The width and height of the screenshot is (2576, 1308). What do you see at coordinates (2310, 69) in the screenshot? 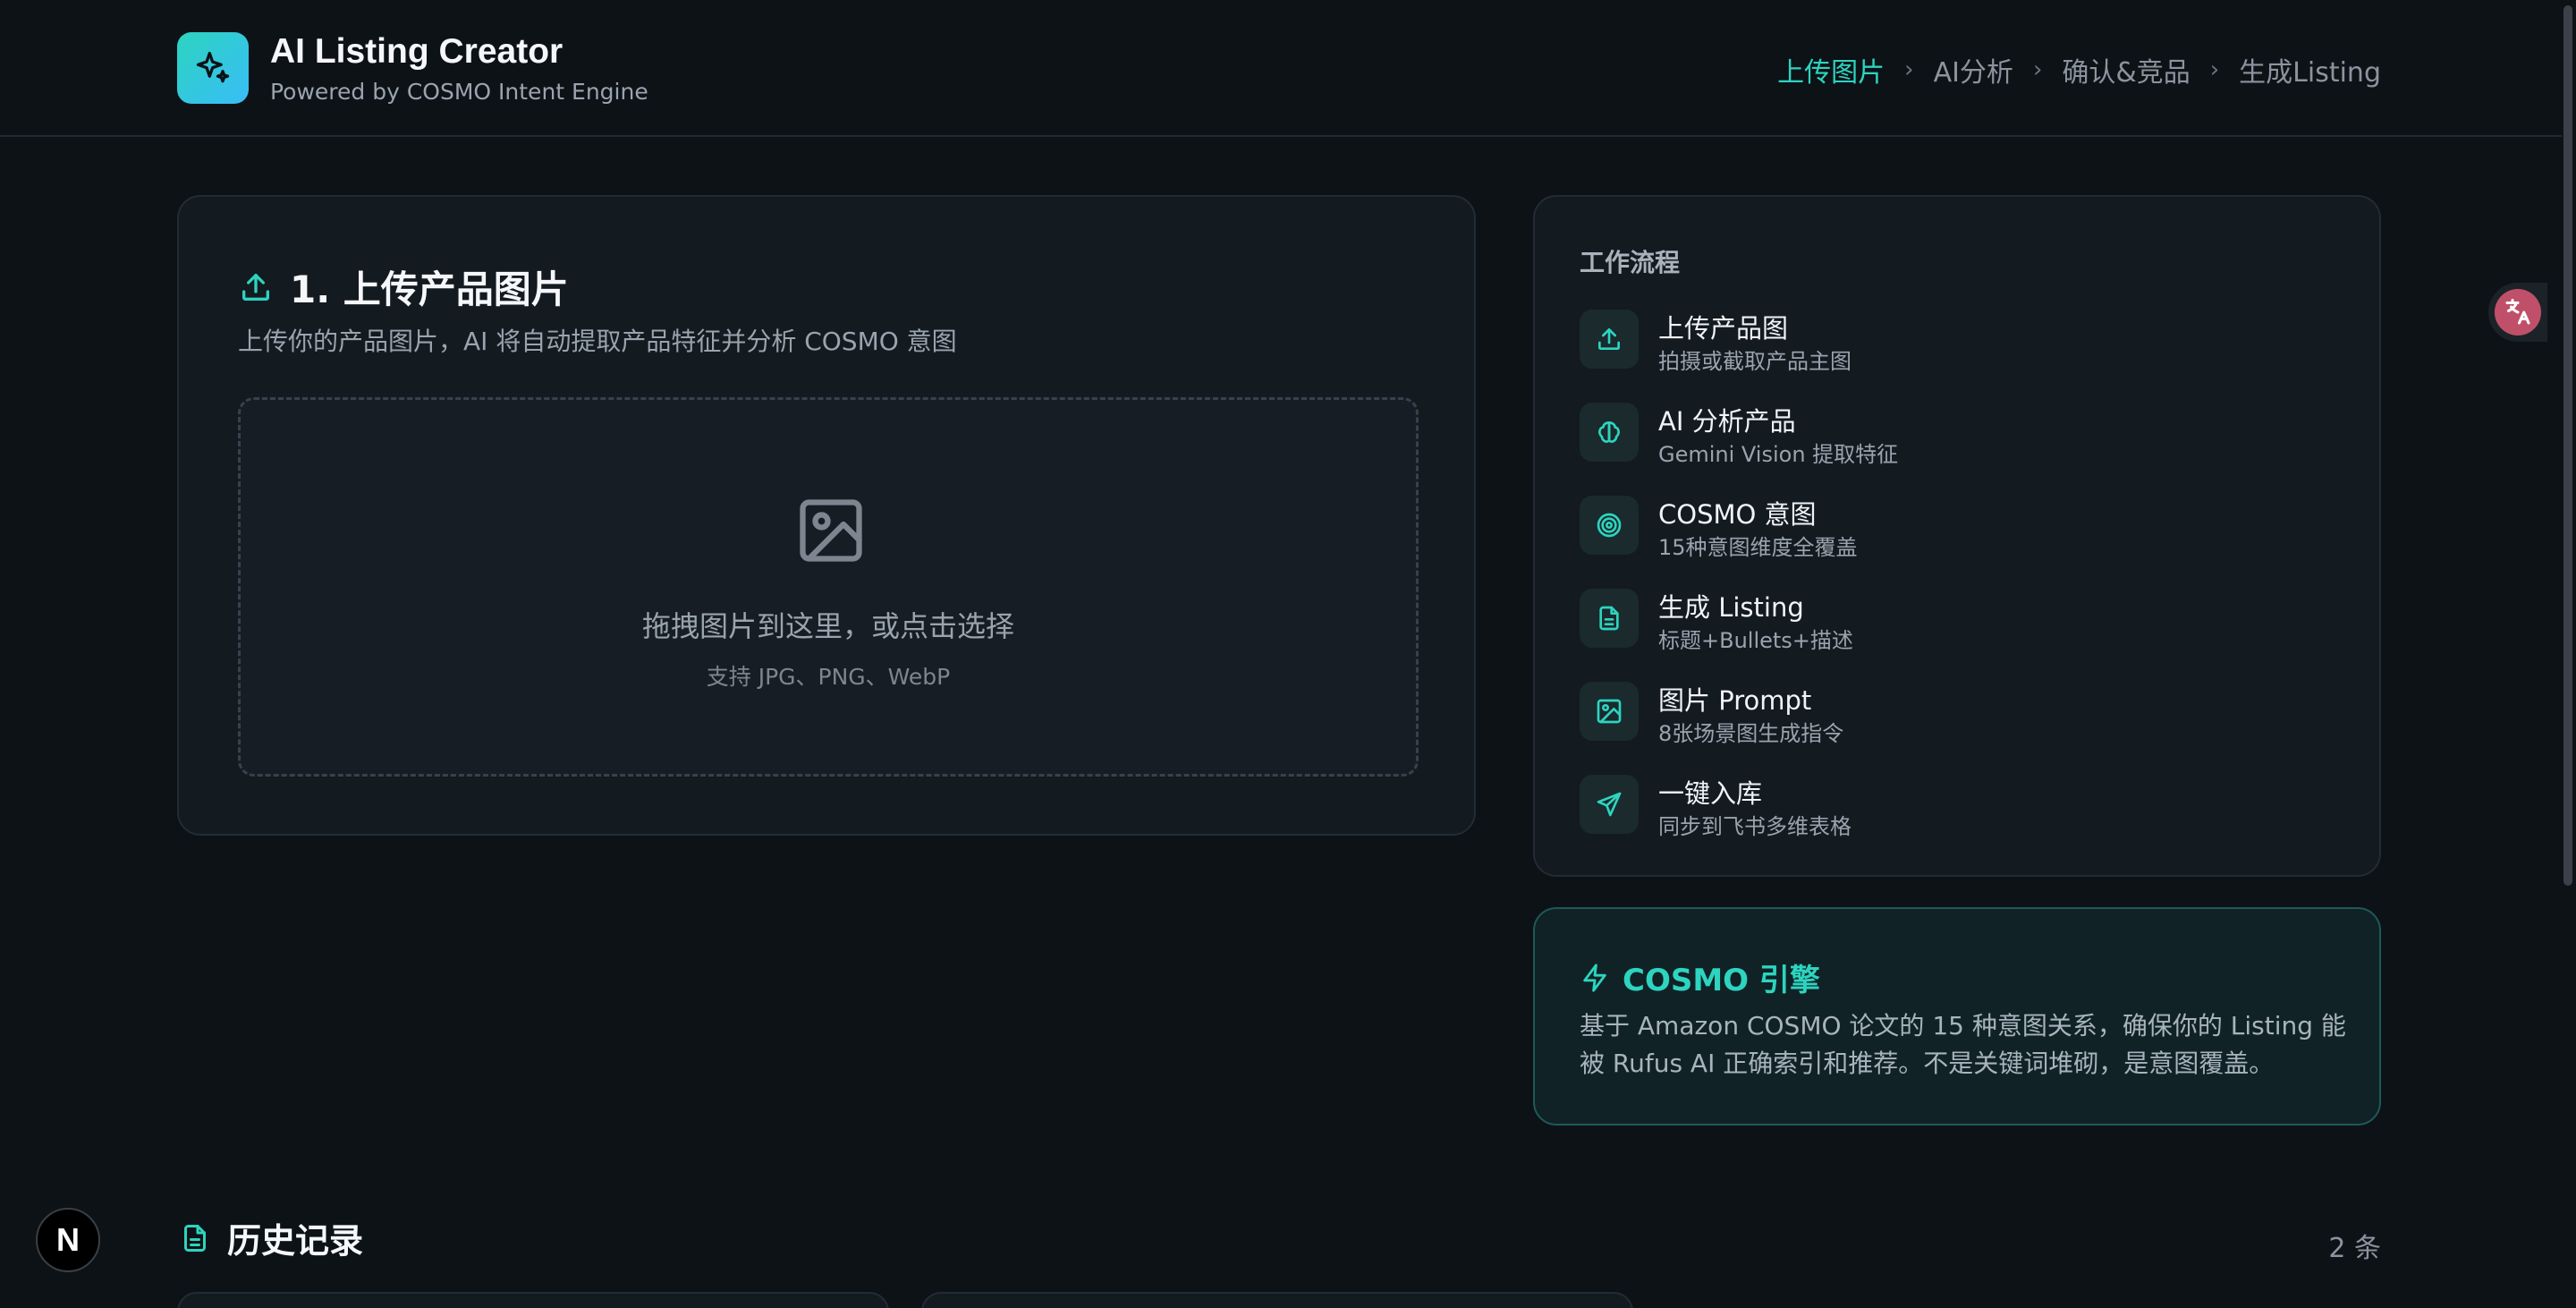
I see `step-generate: 生成Listing` at bounding box center [2310, 69].